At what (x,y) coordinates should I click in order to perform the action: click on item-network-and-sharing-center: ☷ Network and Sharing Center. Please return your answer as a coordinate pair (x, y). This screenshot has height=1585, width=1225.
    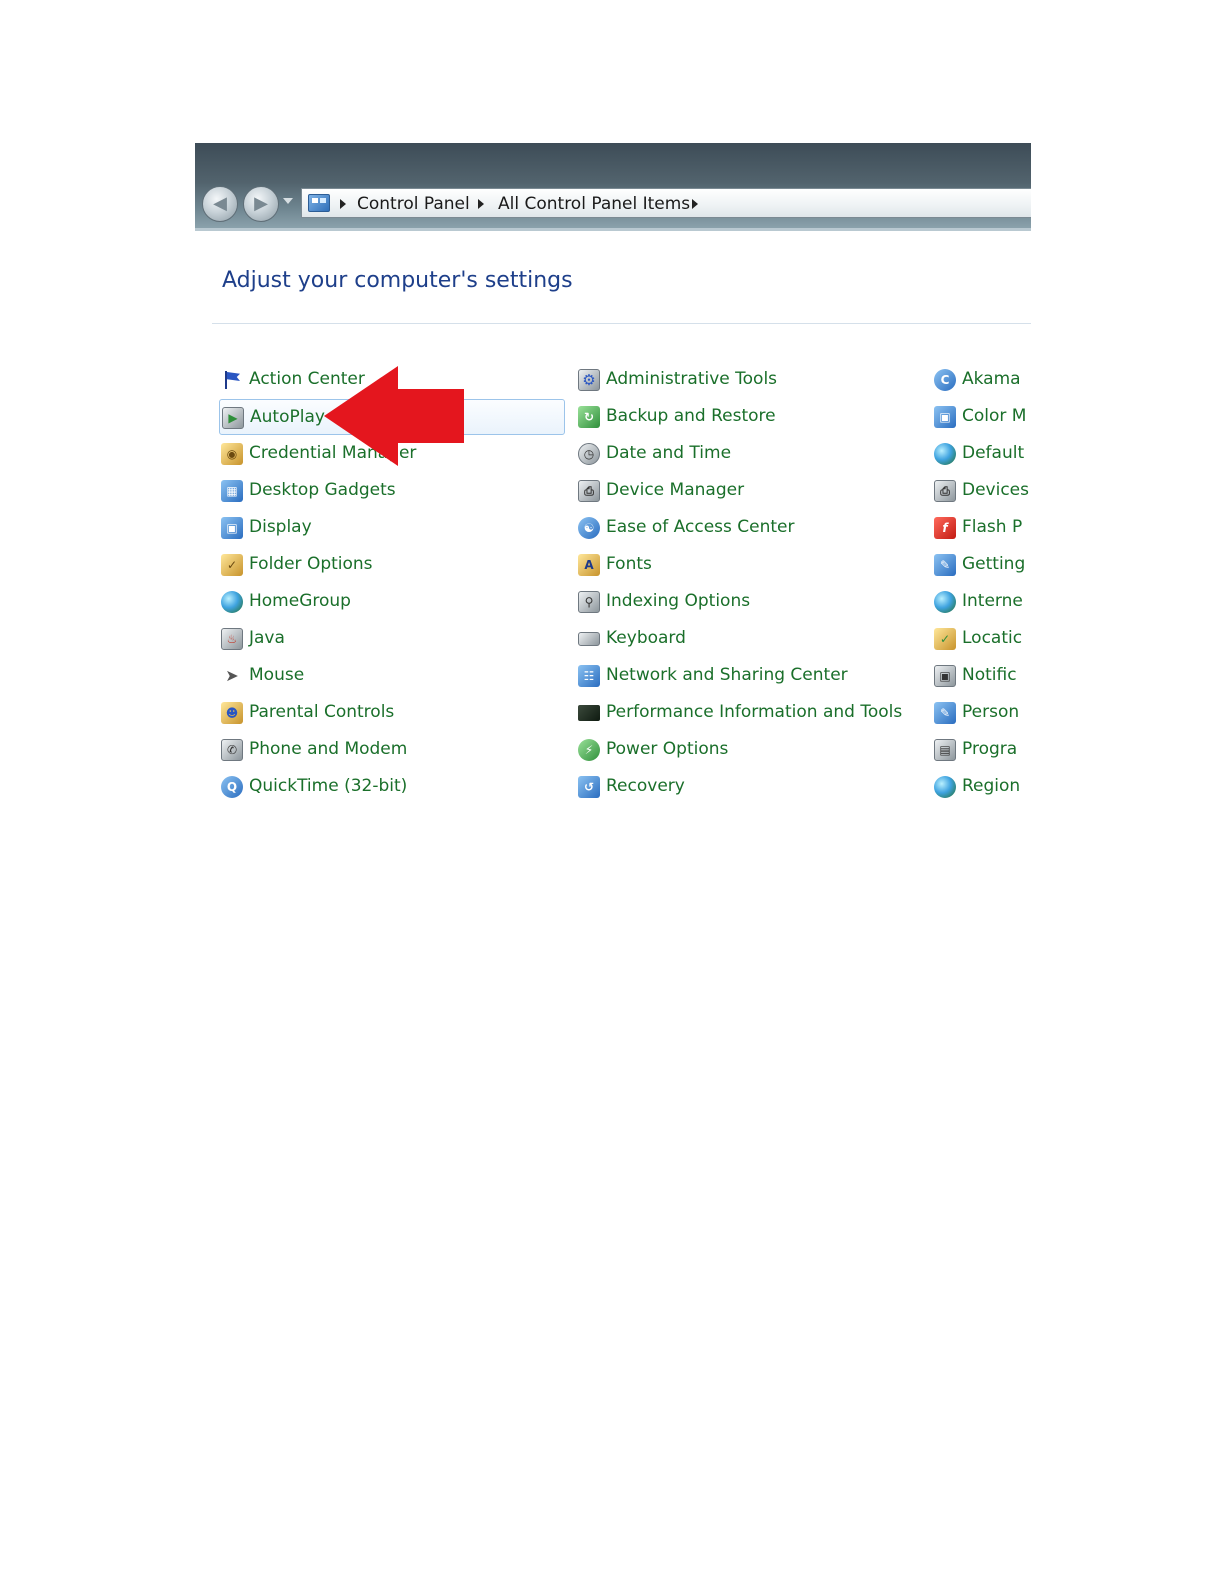
    Looking at the image, I should click on (749, 676).